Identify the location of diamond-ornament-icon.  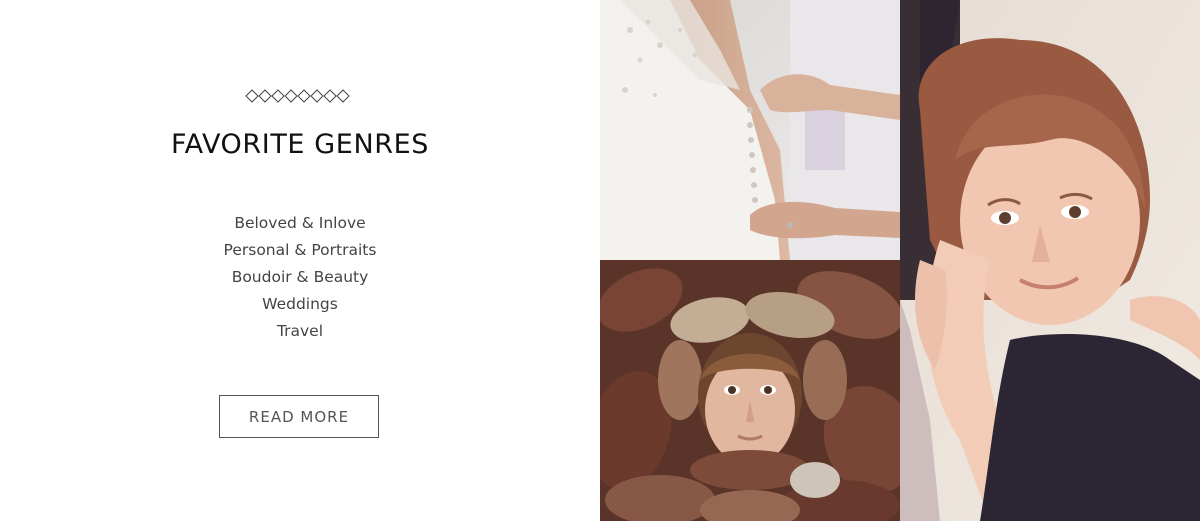
(300, 96).